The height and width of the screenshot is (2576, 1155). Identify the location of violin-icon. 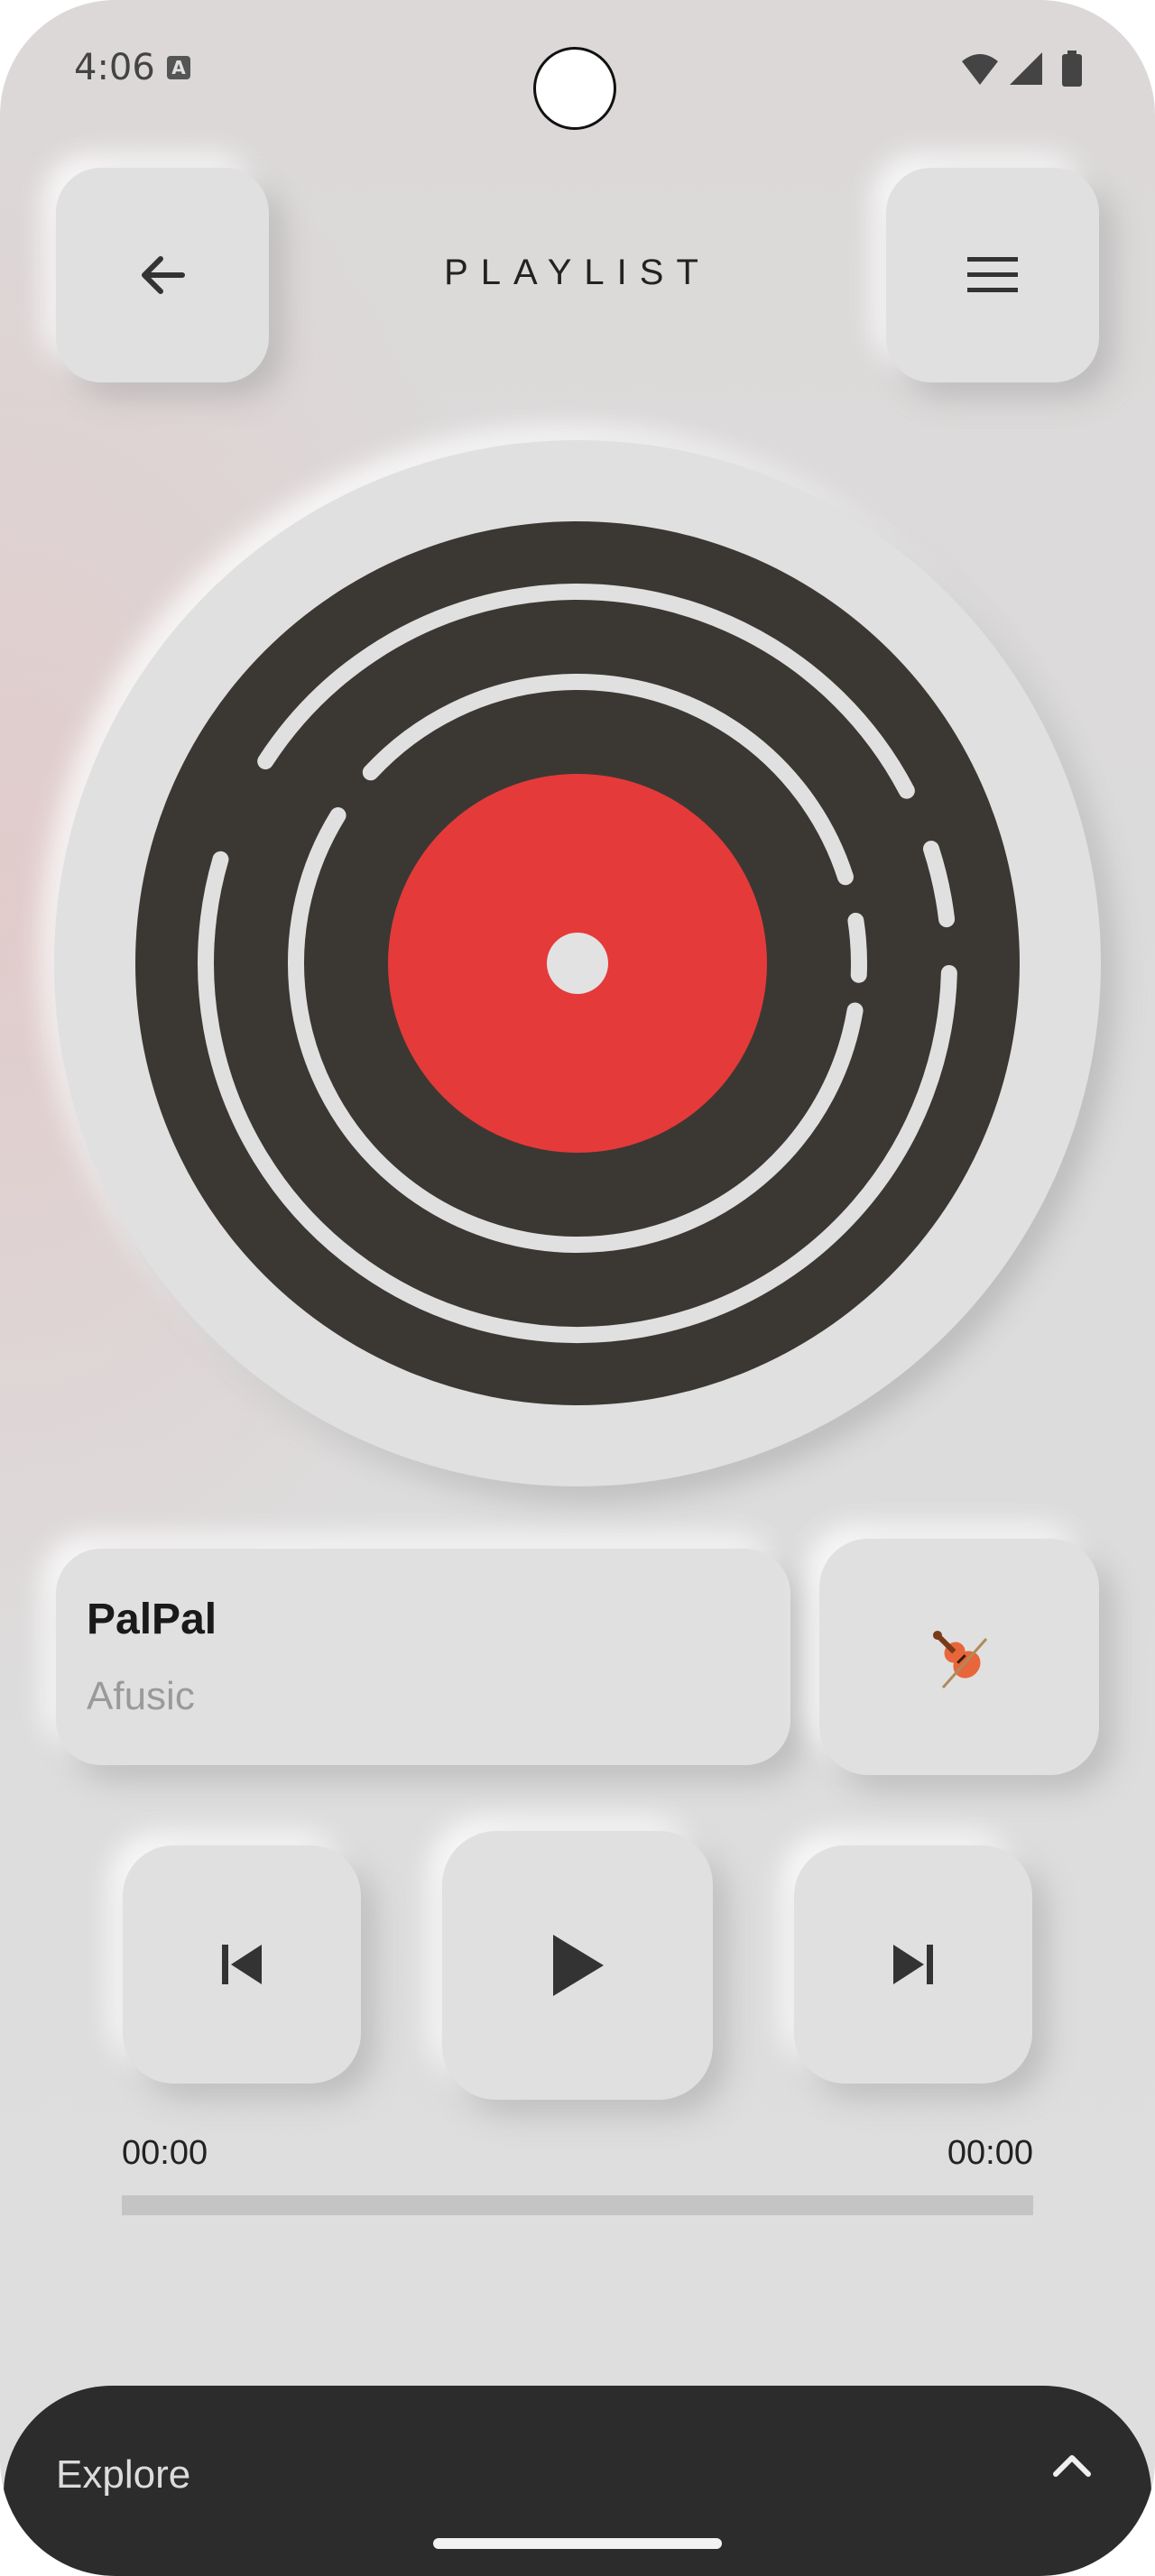
(960, 1659).